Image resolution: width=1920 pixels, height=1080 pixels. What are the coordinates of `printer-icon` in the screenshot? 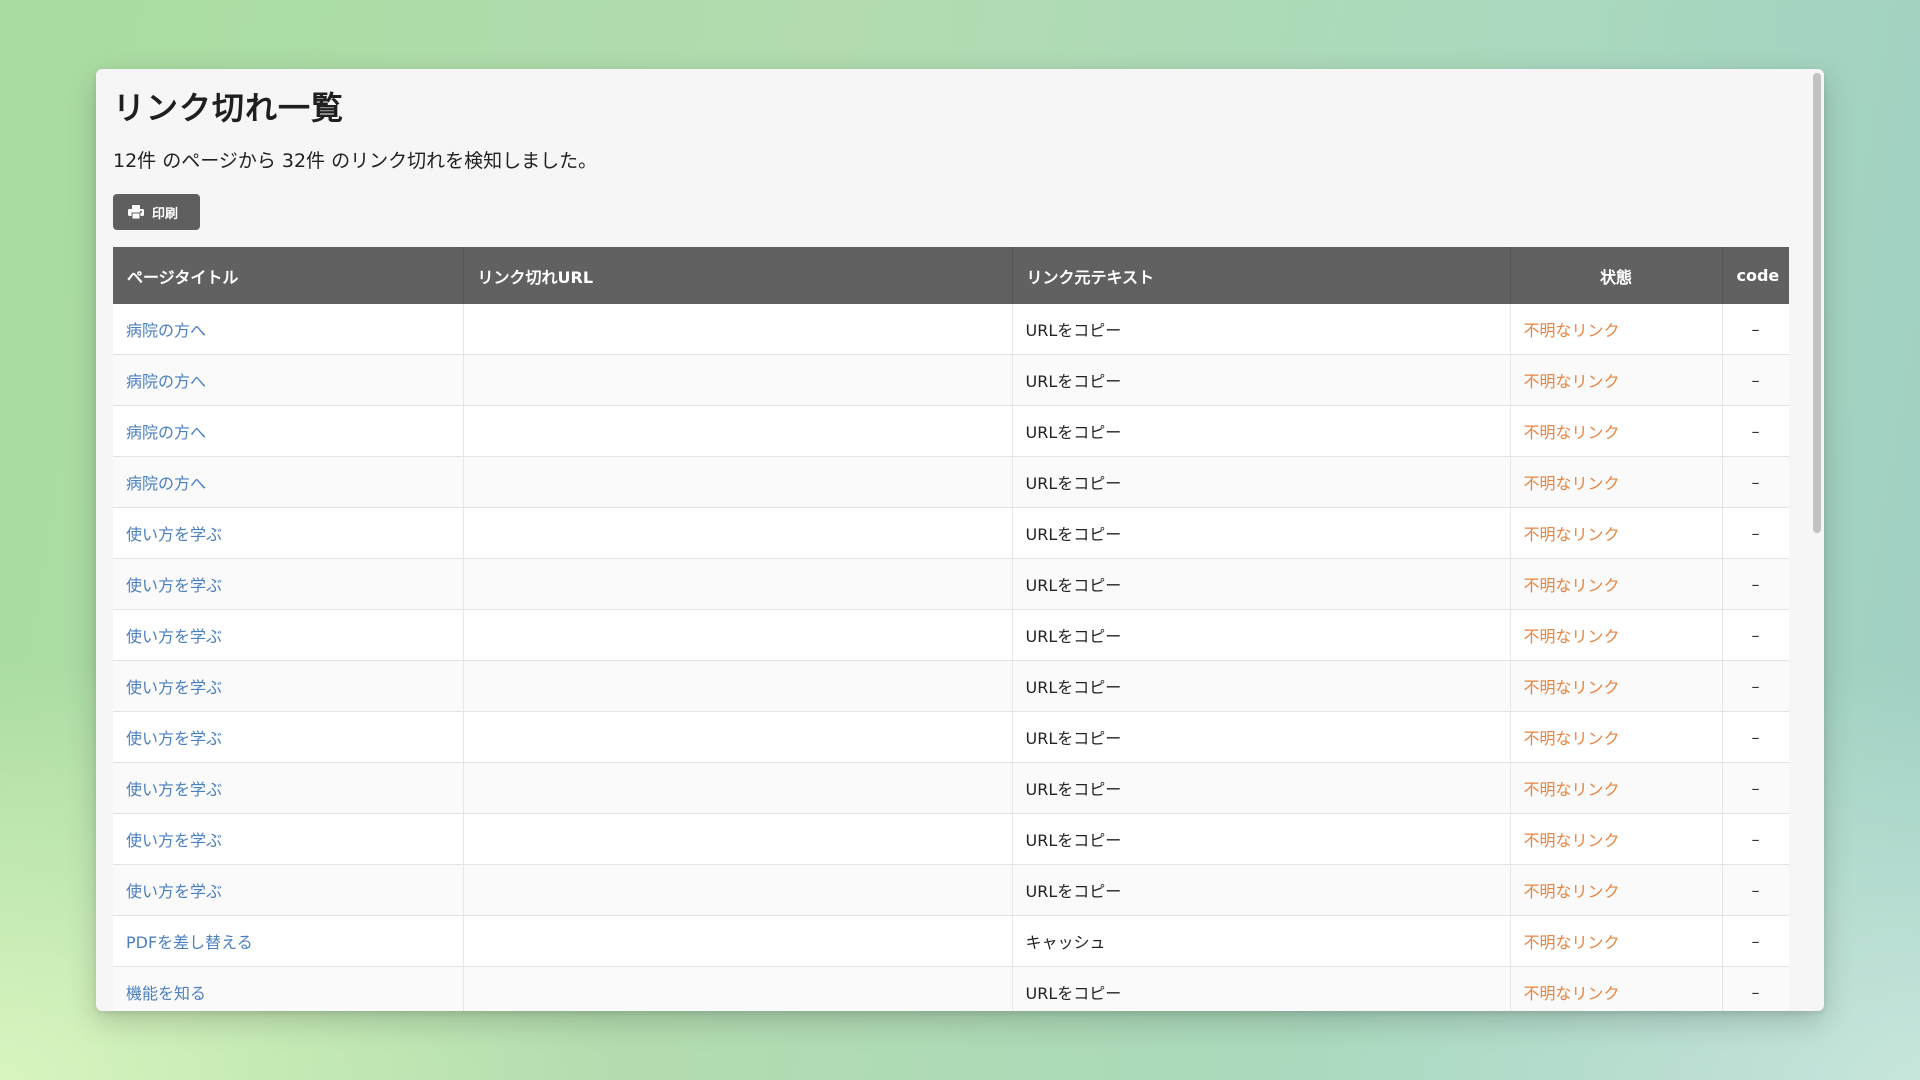 It's located at (136, 212).